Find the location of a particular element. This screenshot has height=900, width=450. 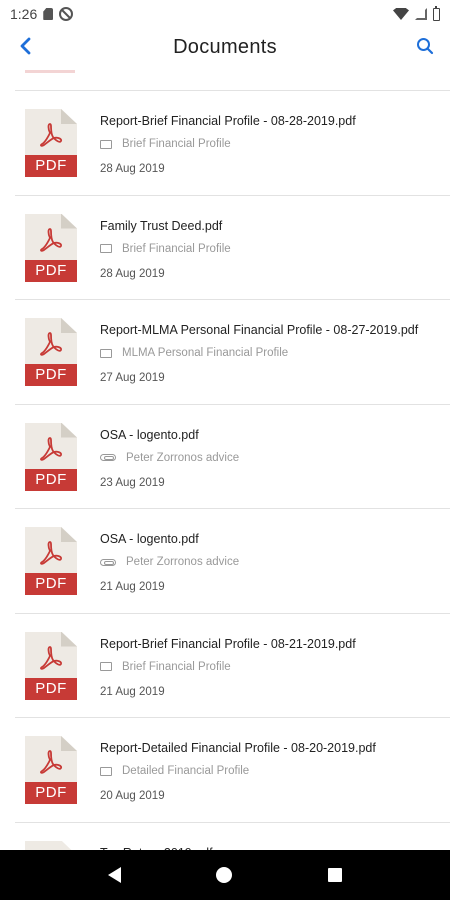

pdf-page-shape is located at coordinates (51, 845).